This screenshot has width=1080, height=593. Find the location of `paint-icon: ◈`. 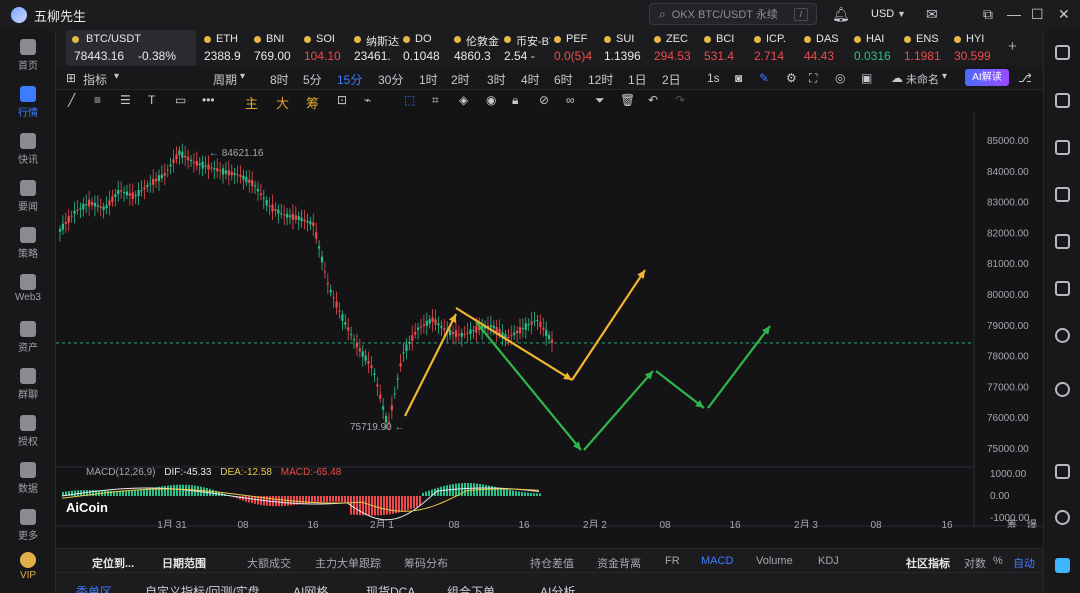

paint-icon: ◈ is located at coordinates (463, 100).